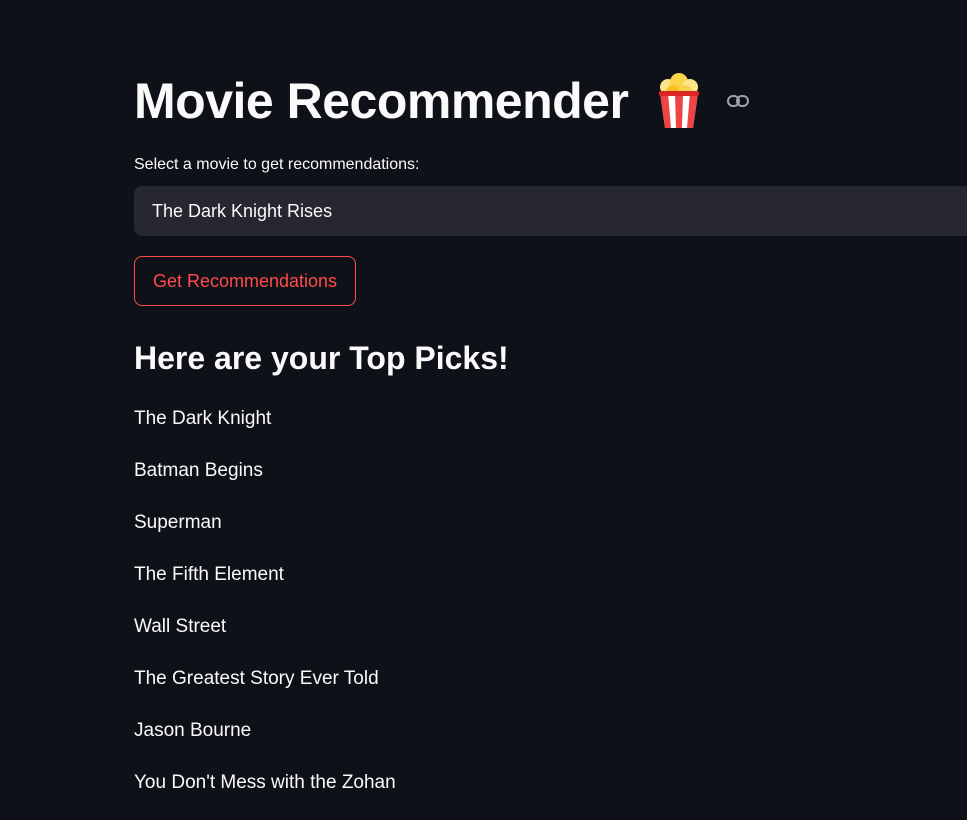  What do you see at coordinates (265, 782) in the screenshot?
I see `list-item: You Don't Mess with the Zohan` at bounding box center [265, 782].